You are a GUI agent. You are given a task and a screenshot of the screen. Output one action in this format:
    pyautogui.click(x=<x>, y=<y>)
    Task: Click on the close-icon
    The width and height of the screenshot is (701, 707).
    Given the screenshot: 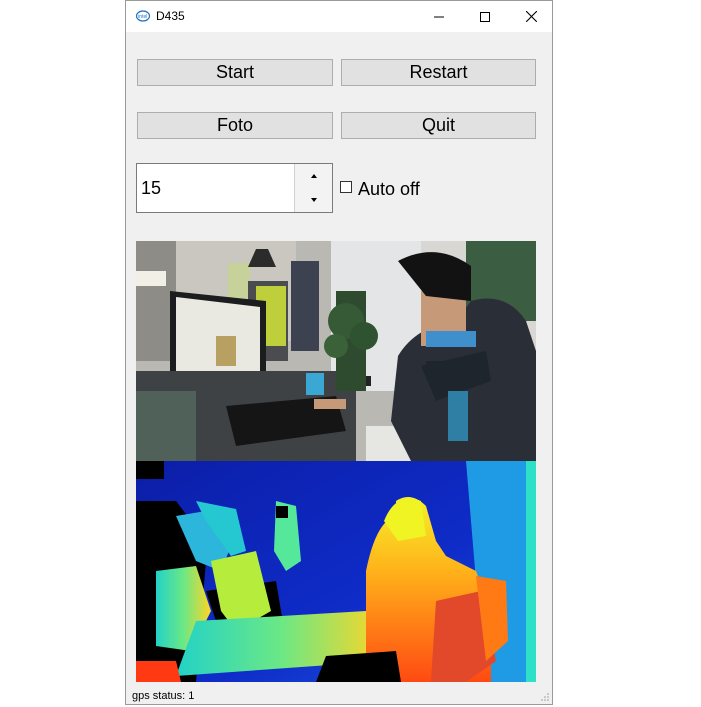 What is the action you would take?
    pyautogui.click(x=531, y=16)
    